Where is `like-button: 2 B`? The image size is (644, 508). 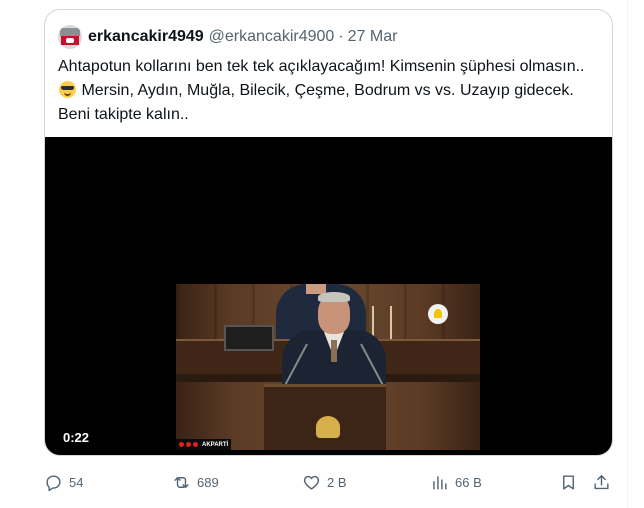 like-button: 2 B is located at coordinates (324, 482).